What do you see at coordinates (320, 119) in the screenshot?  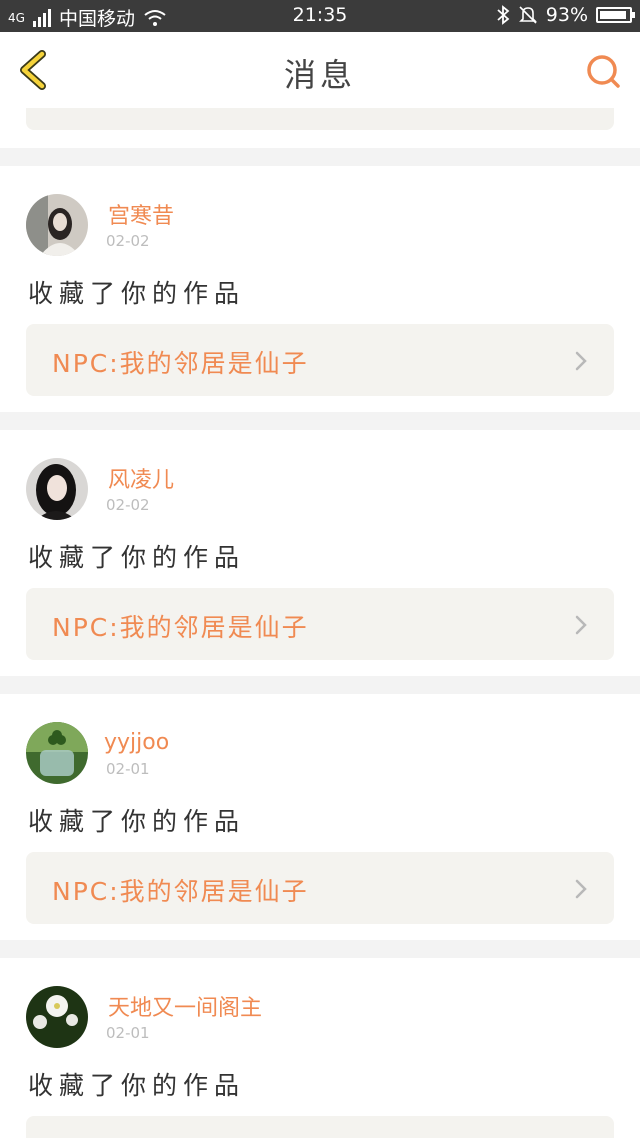 I see `previous-work-card` at bounding box center [320, 119].